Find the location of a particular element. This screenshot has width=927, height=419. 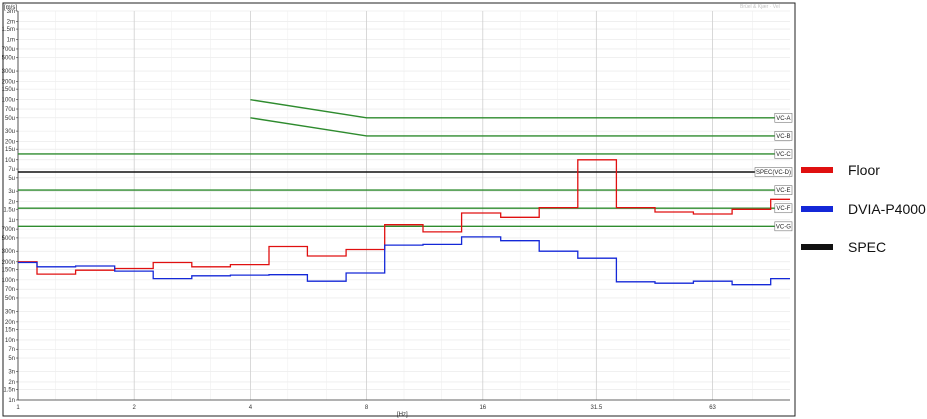

legend-label-spec: SPEC is located at coordinates (867, 247).